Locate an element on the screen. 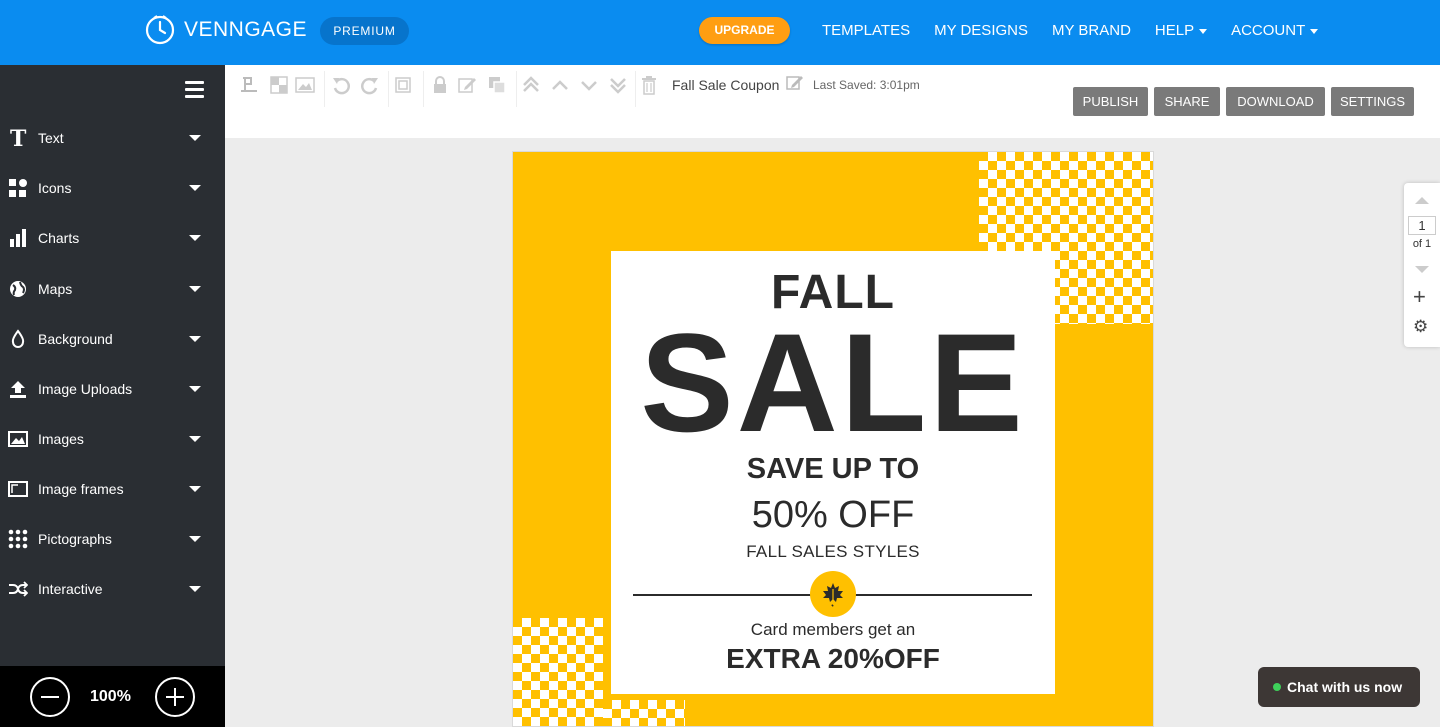  current-page-input: 1 is located at coordinates (1422, 225).